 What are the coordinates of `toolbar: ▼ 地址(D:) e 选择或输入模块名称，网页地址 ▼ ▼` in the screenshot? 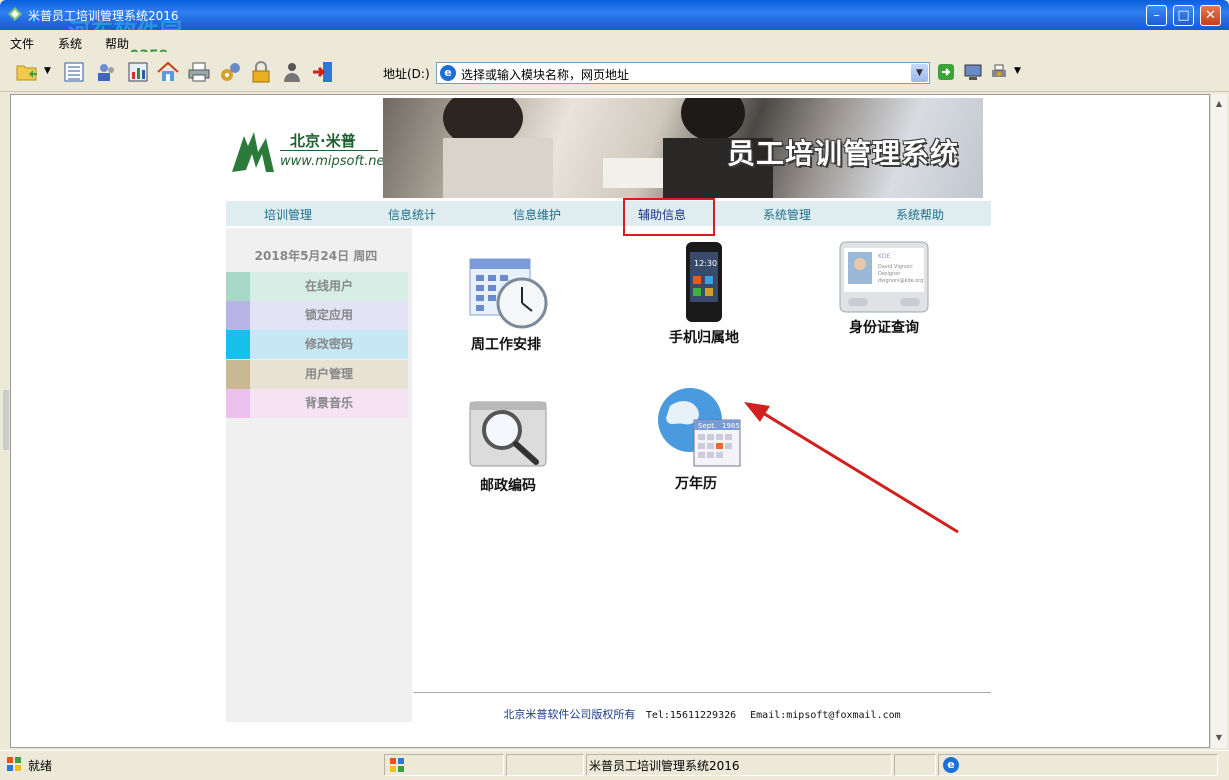 It's located at (614, 72).